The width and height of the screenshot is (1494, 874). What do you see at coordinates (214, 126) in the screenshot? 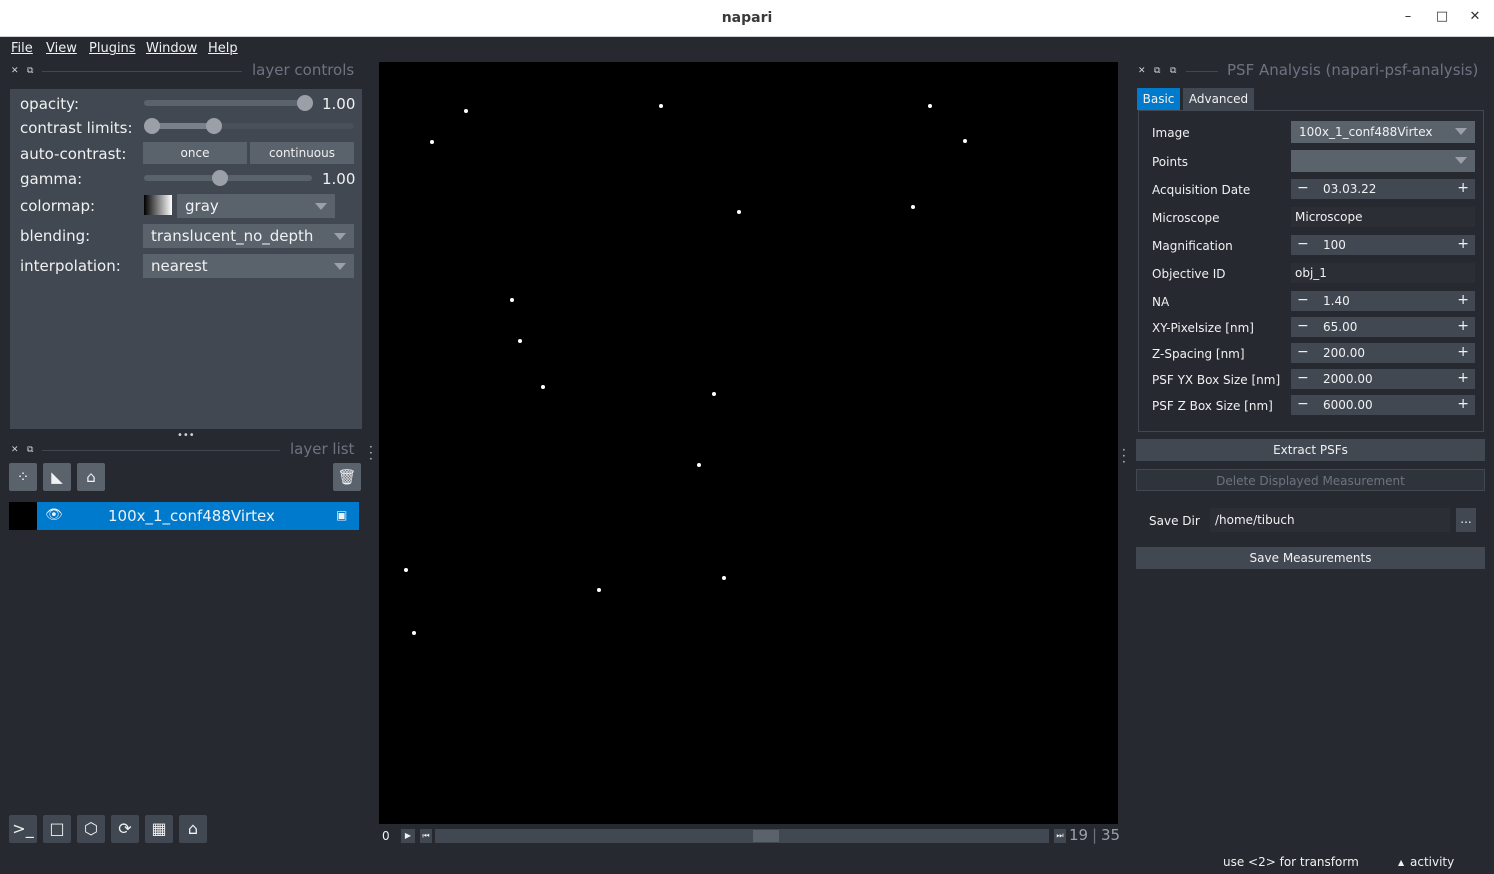
I see `contrast-max-handle` at bounding box center [214, 126].